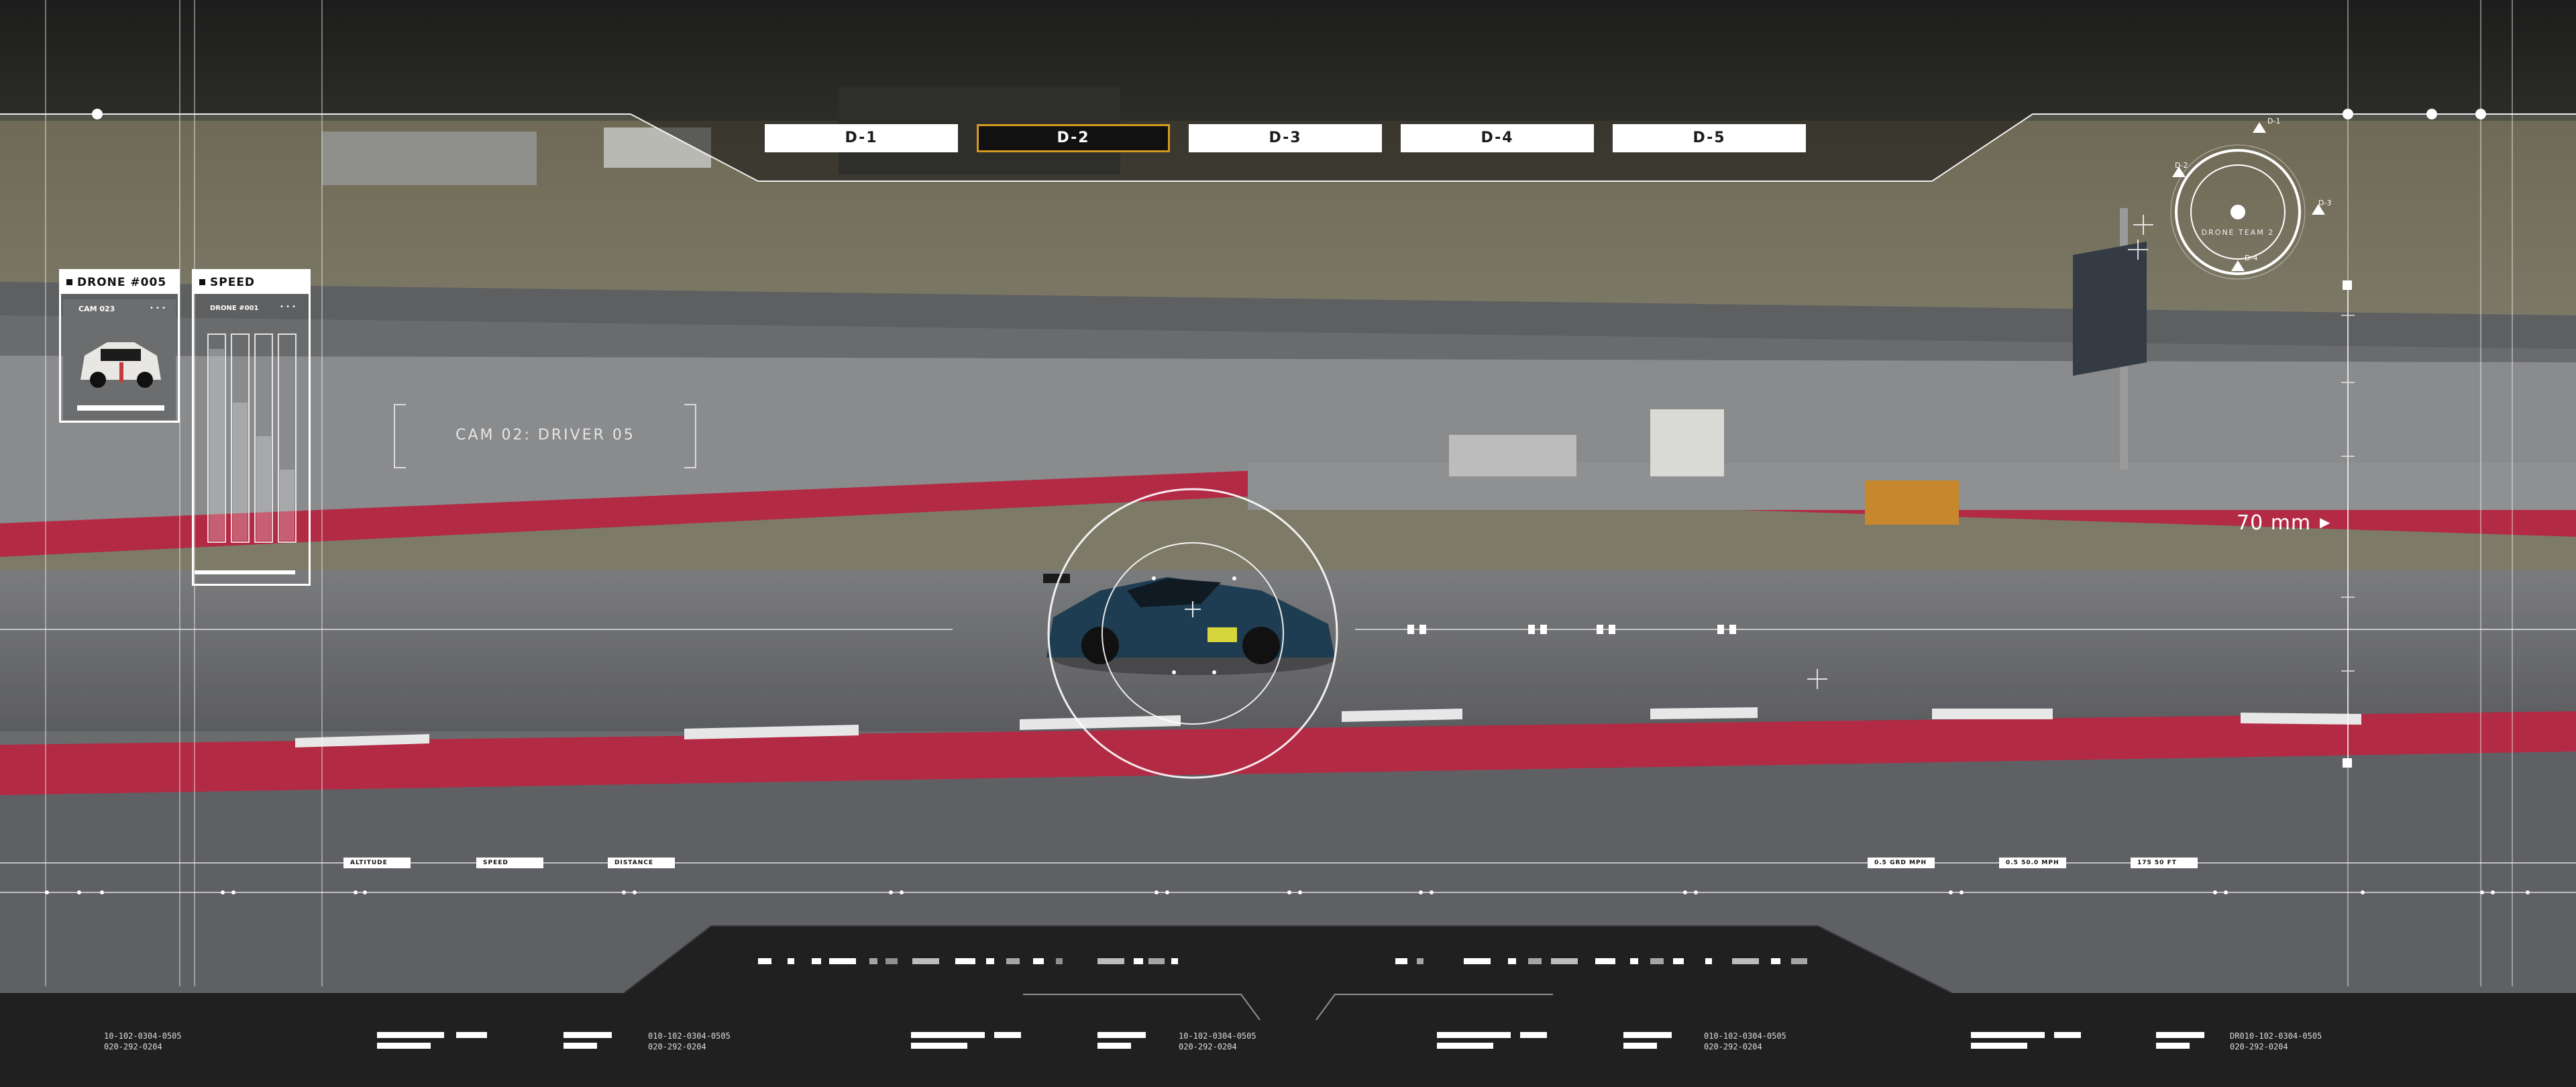 The width and height of the screenshot is (2576, 1087). What do you see at coordinates (1745, 1041) in the screenshot?
I see `footer-code-4: 010-102-0304-0505 020-292-0204` at bounding box center [1745, 1041].